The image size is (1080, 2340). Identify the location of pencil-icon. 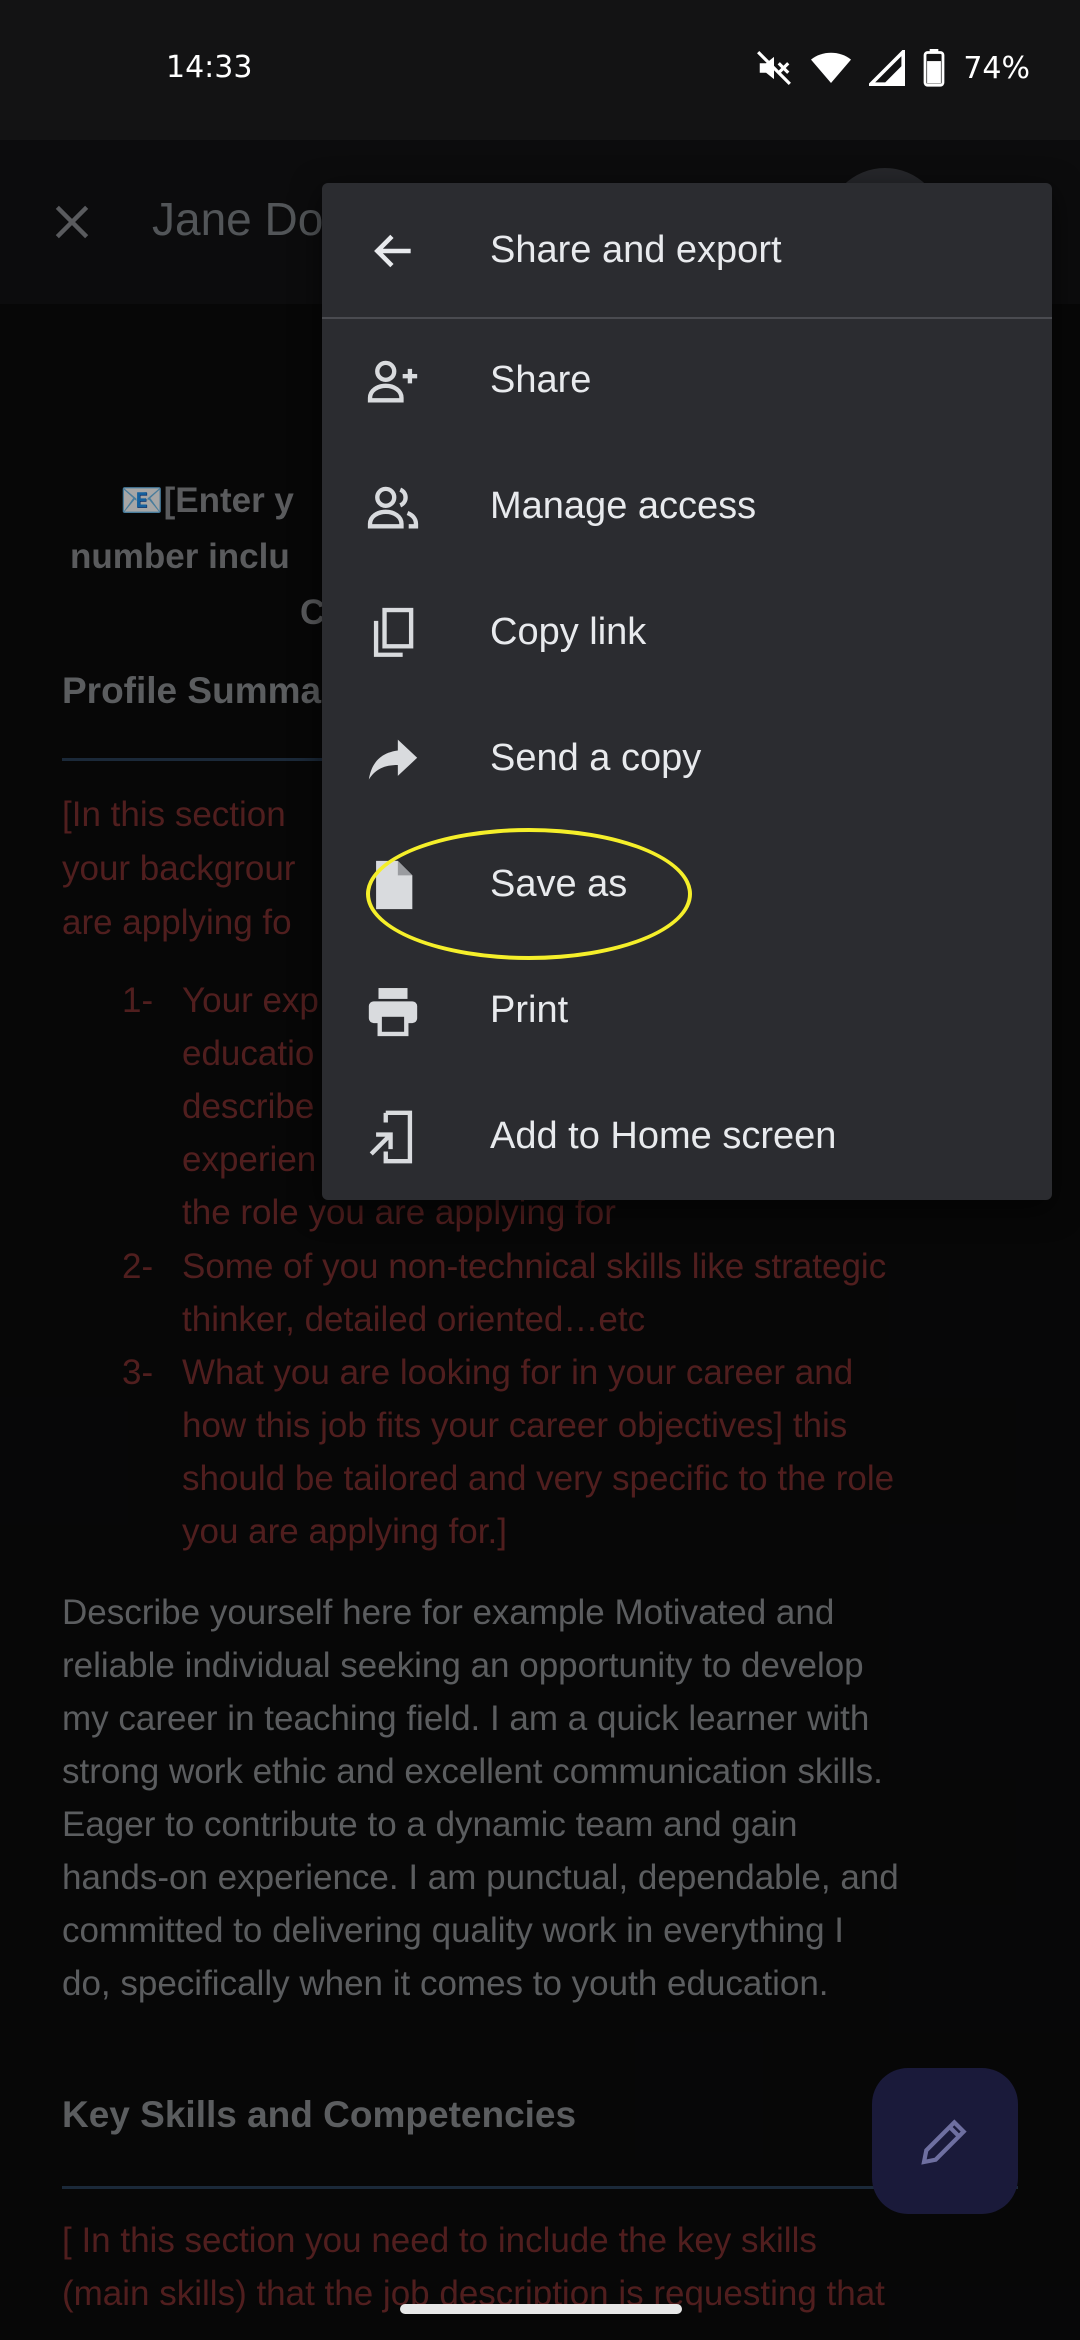
(944, 2142).